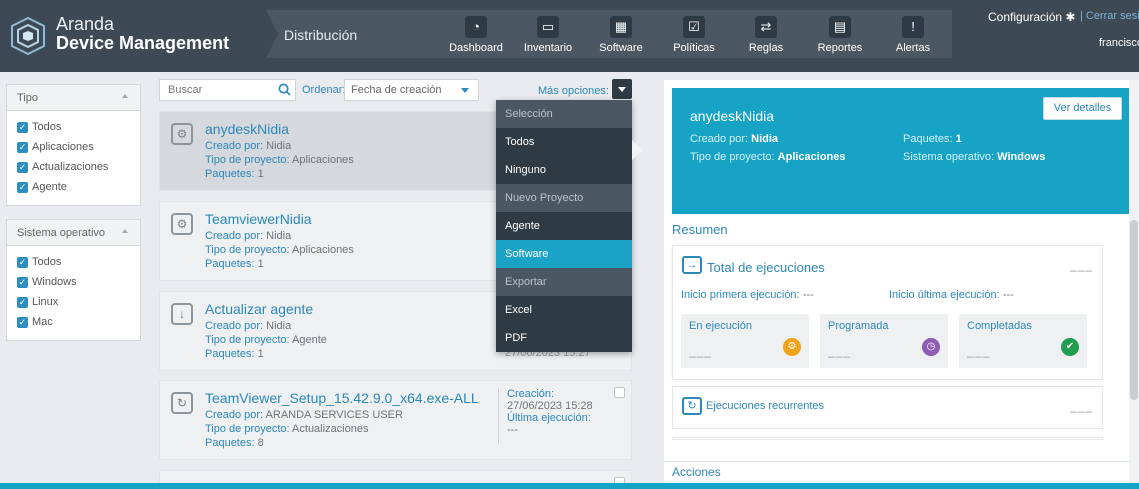 This screenshot has width=1139, height=489. I want to click on filter-option: ✓ Aplicaciones, so click(73, 147).